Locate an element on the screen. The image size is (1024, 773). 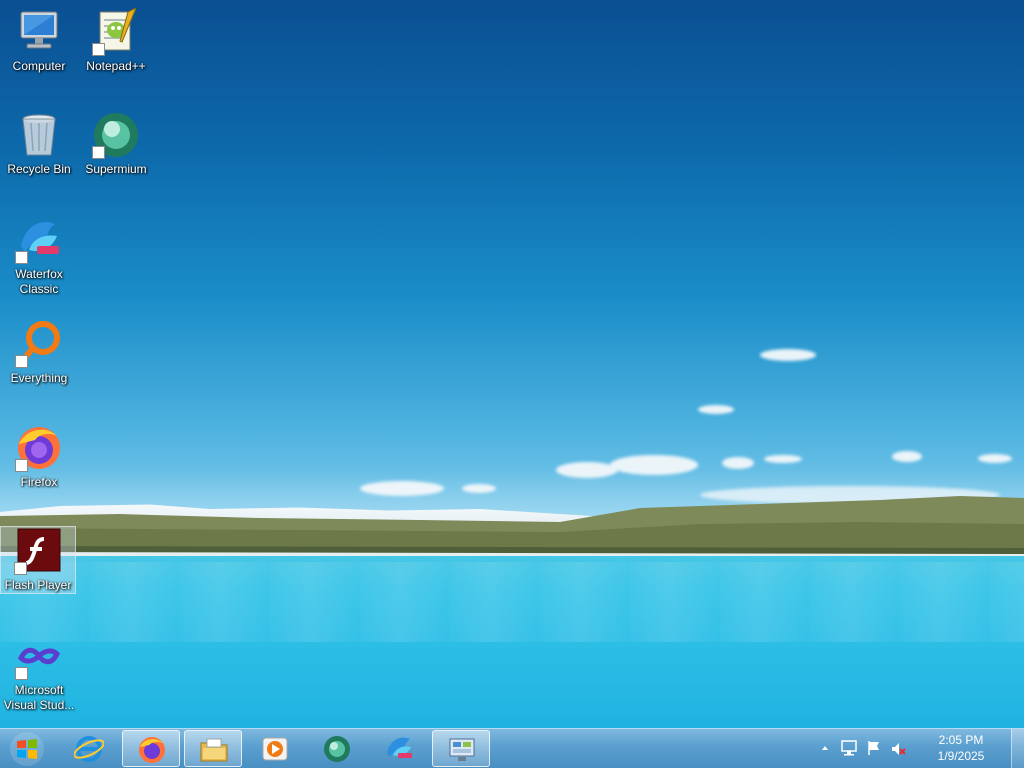
notepadpp-icon is located at coordinates (116, 31).